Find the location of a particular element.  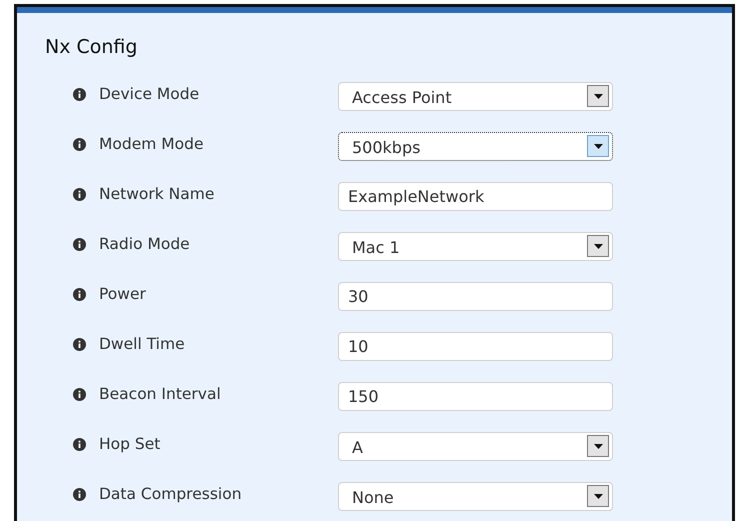

dropdown: 500kbps is located at coordinates (475, 146).